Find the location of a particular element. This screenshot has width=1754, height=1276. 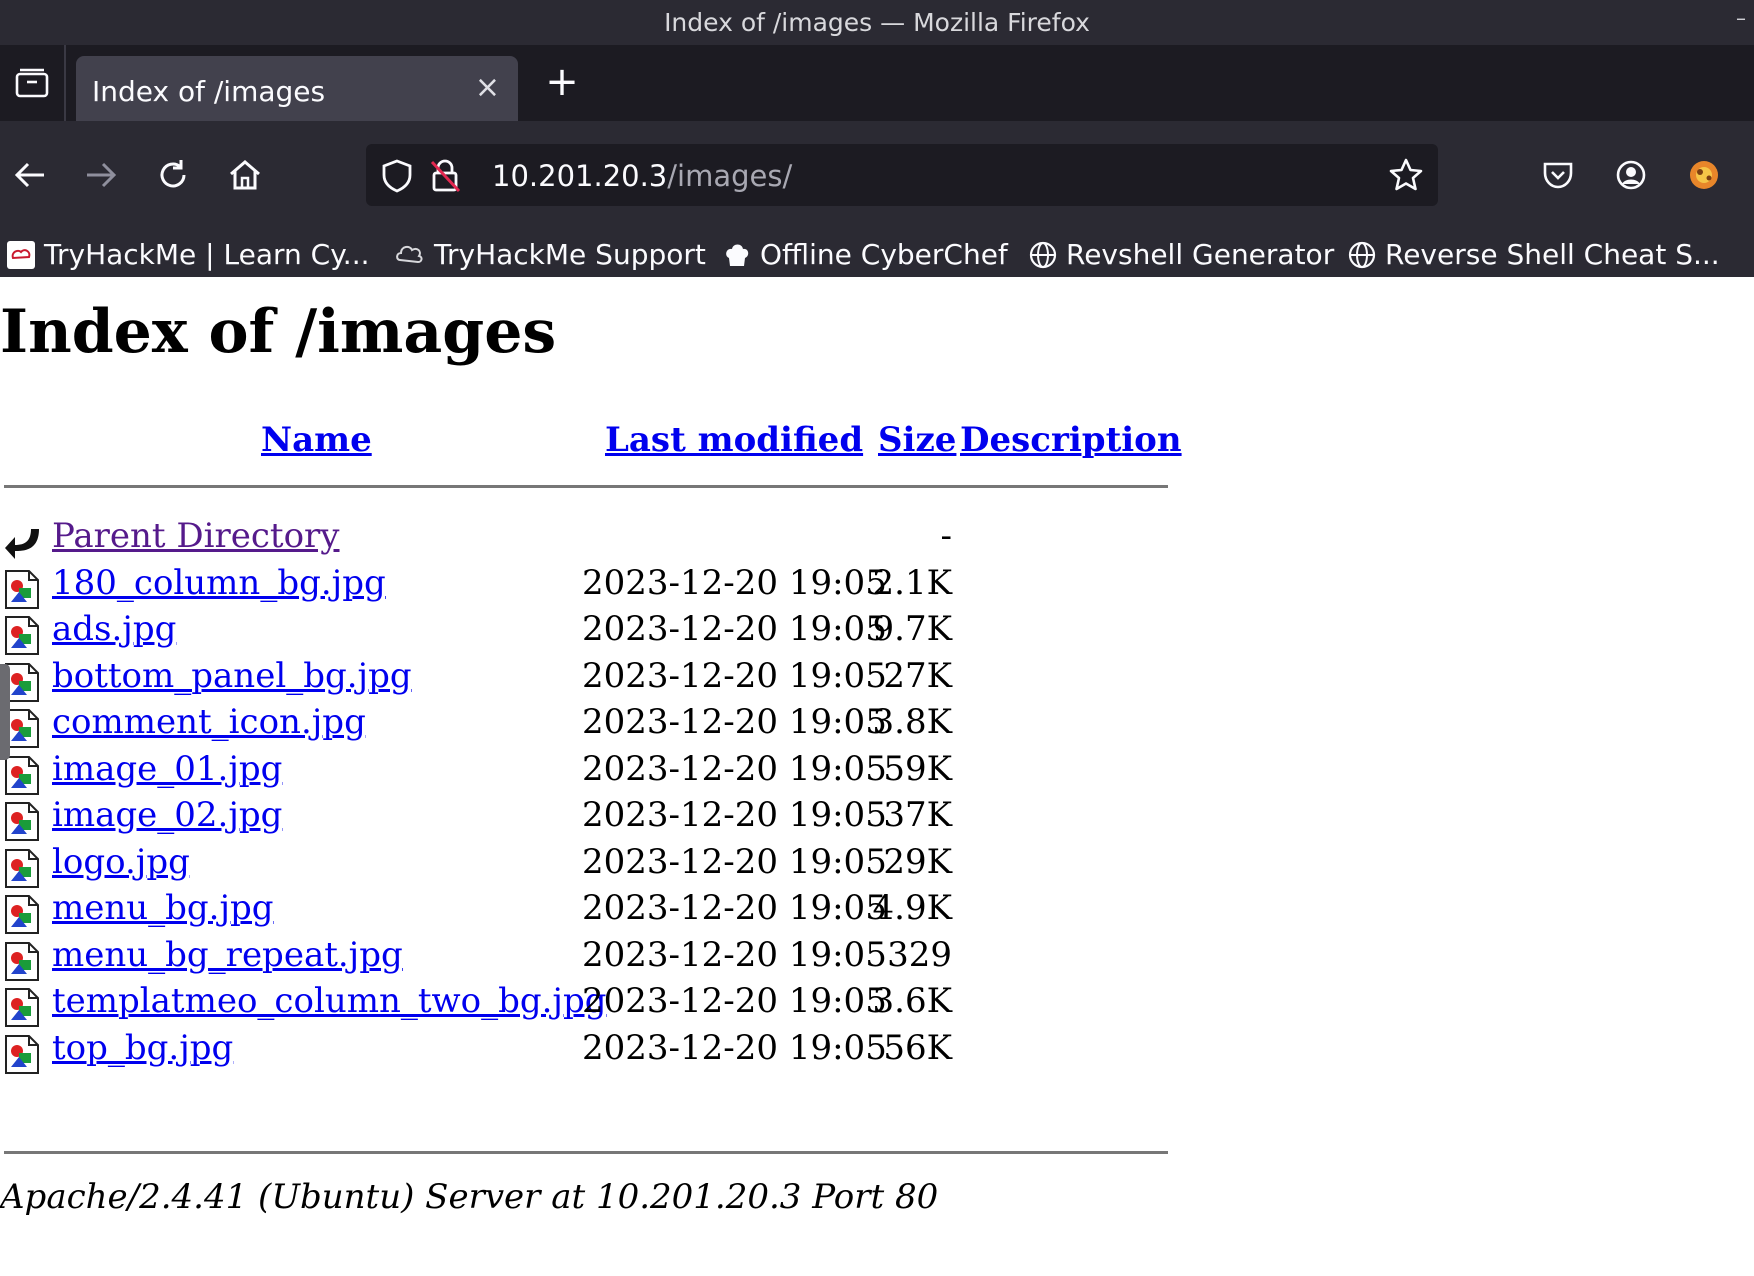

pocket-icon is located at coordinates (1558, 175).